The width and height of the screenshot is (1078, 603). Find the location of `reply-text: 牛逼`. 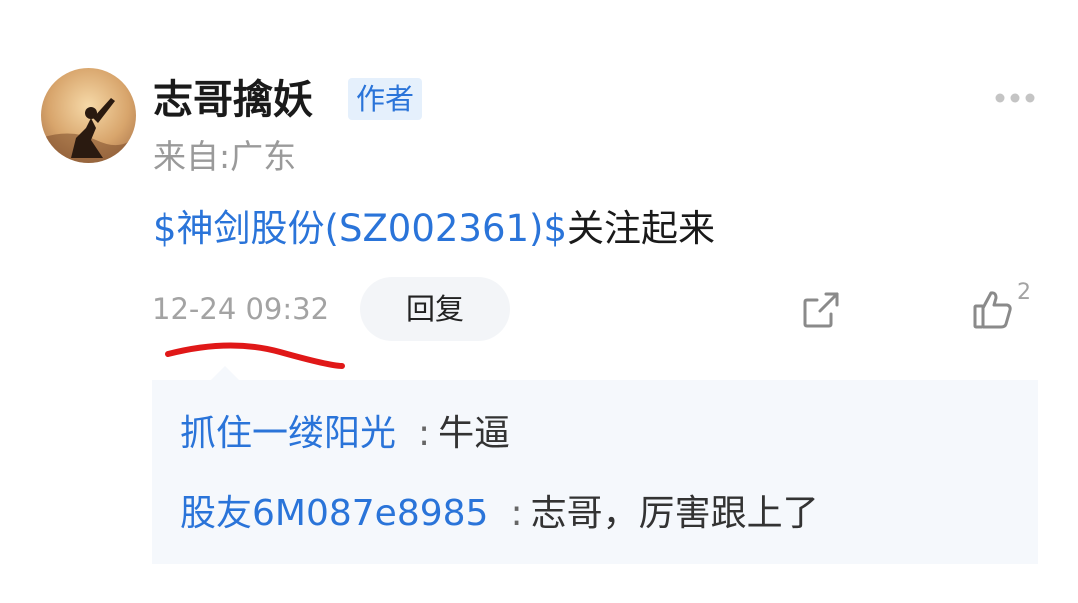

reply-text: 牛逼 is located at coordinates (474, 433).